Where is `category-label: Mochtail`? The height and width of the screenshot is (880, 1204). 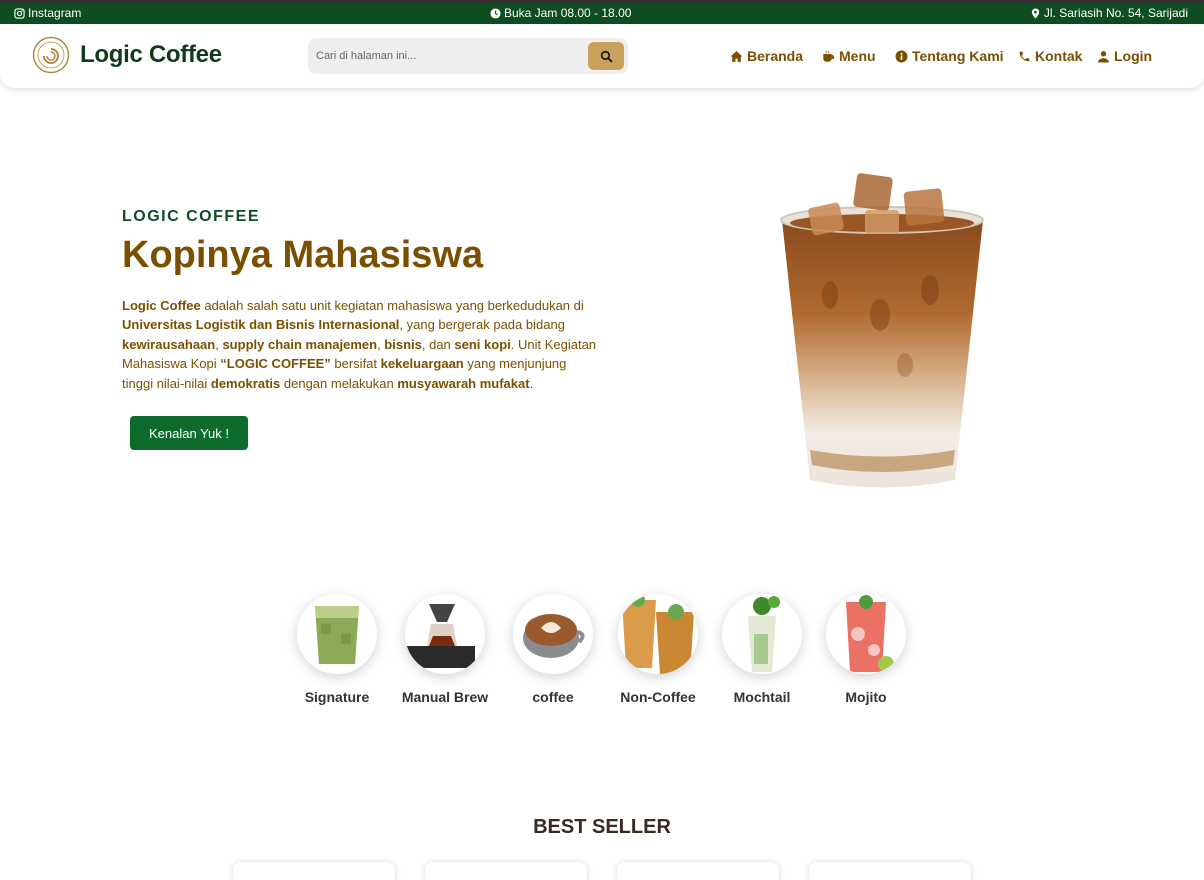 category-label: Mochtail is located at coordinates (762, 697).